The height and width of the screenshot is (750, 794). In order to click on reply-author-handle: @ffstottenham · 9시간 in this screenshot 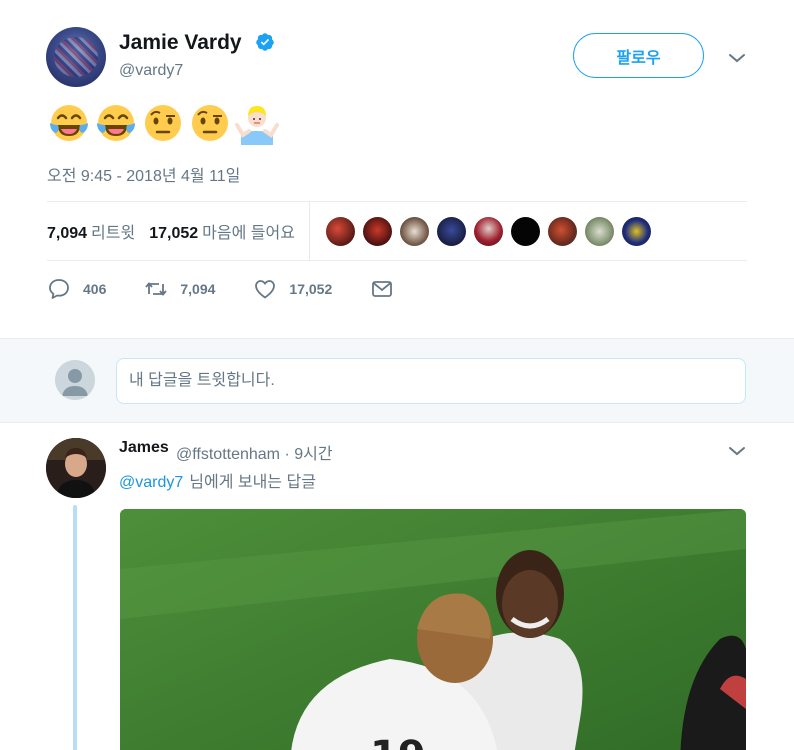, I will do `click(254, 452)`.